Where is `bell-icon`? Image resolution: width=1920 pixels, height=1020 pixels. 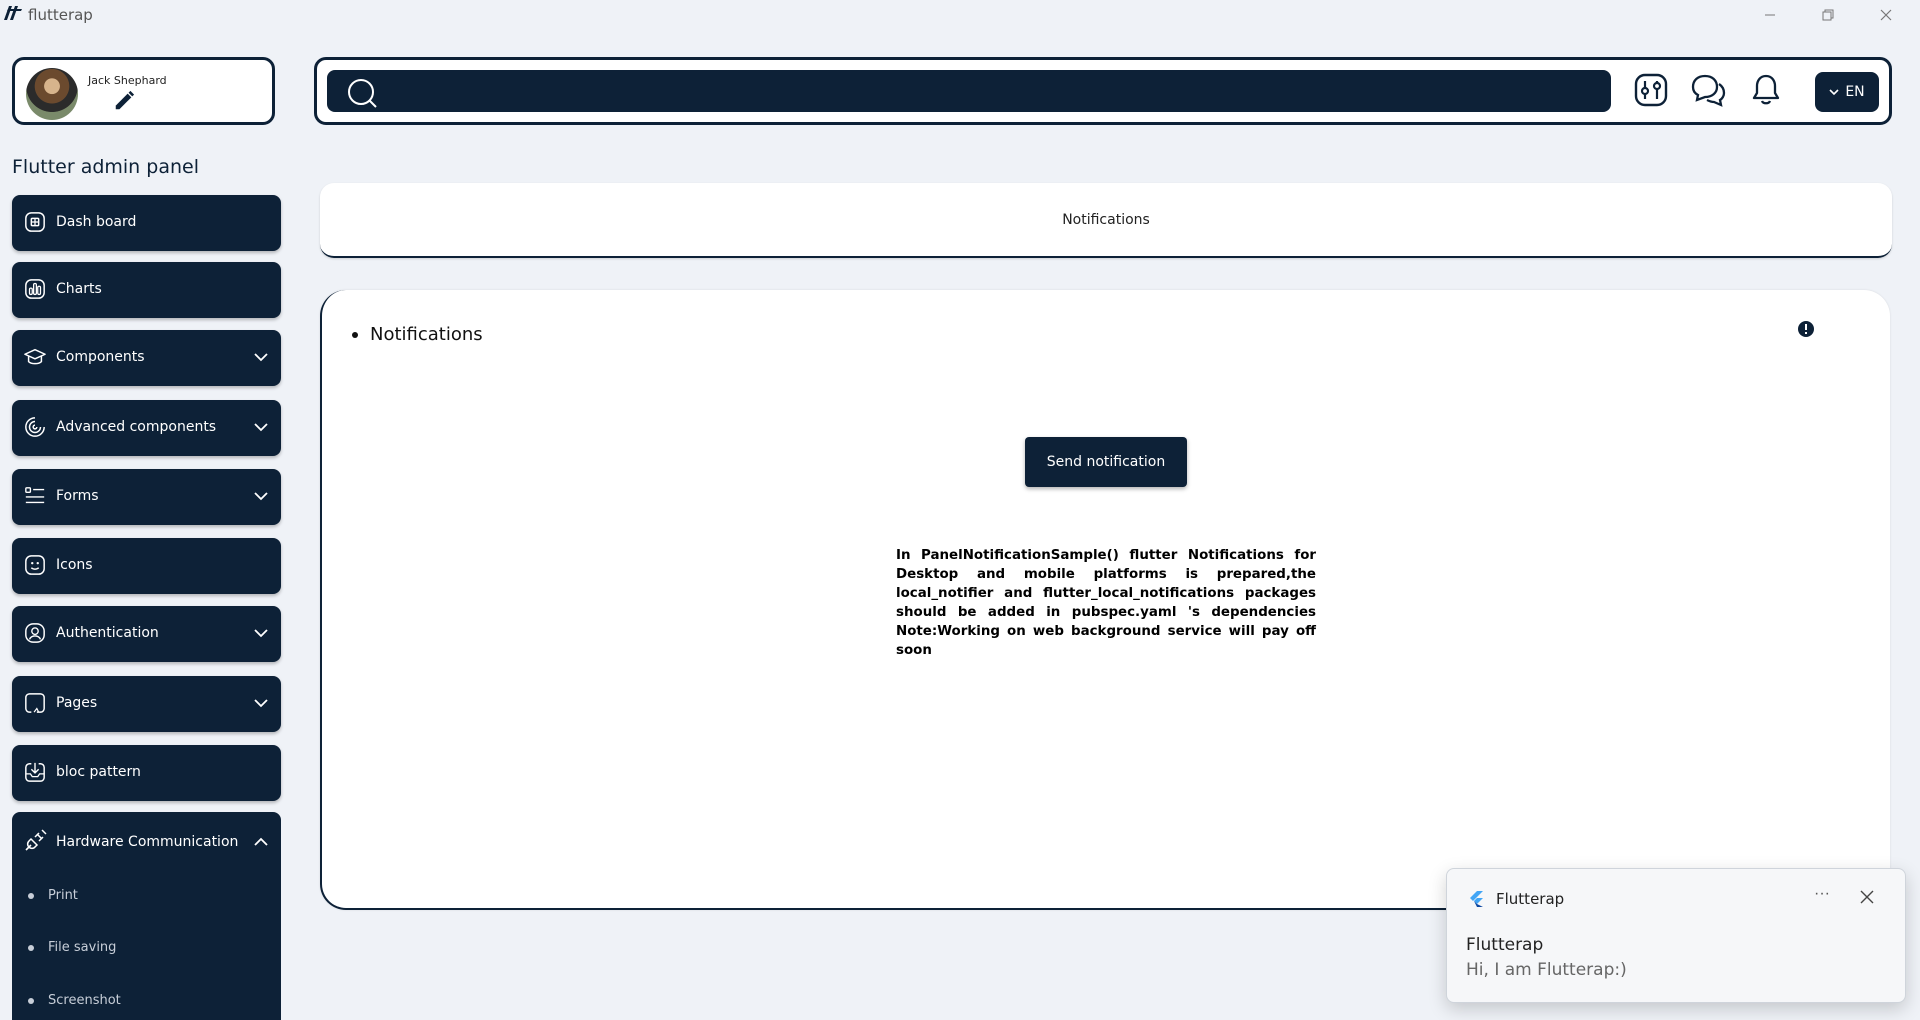
bell-icon is located at coordinates (1766, 90).